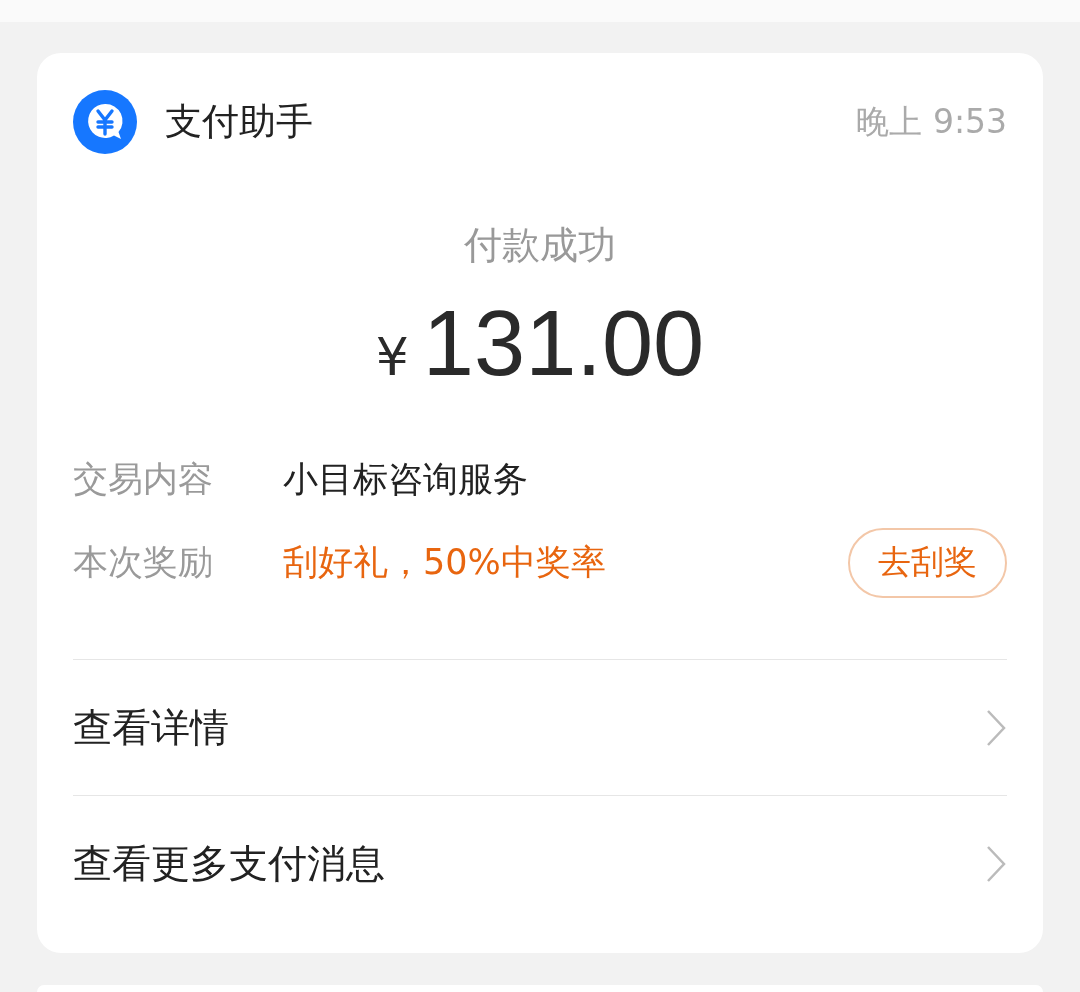  I want to click on link-text: 查看更多支付消息, so click(229, 863).